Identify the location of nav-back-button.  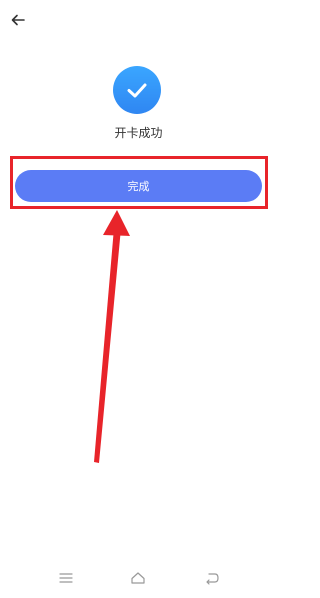
(212, 578).